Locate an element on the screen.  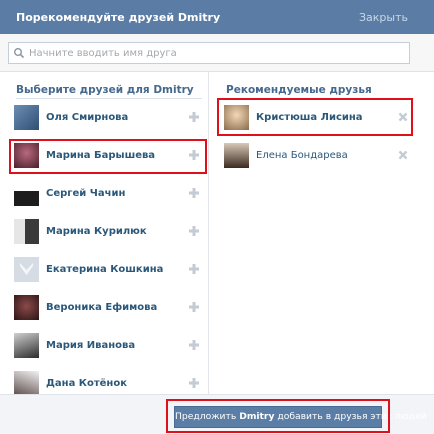
column-divider is located at coordinates (208, 253).